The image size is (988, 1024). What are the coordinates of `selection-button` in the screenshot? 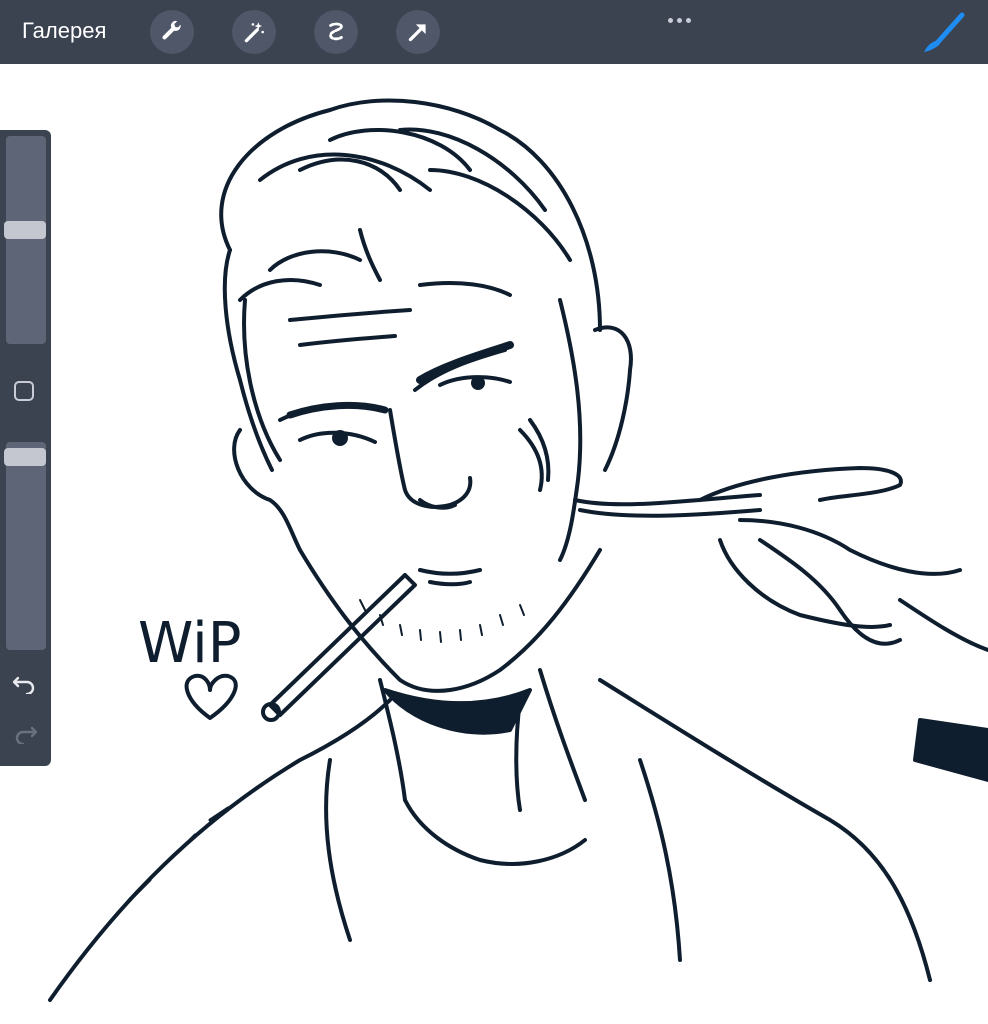 It's located at (336, 32).